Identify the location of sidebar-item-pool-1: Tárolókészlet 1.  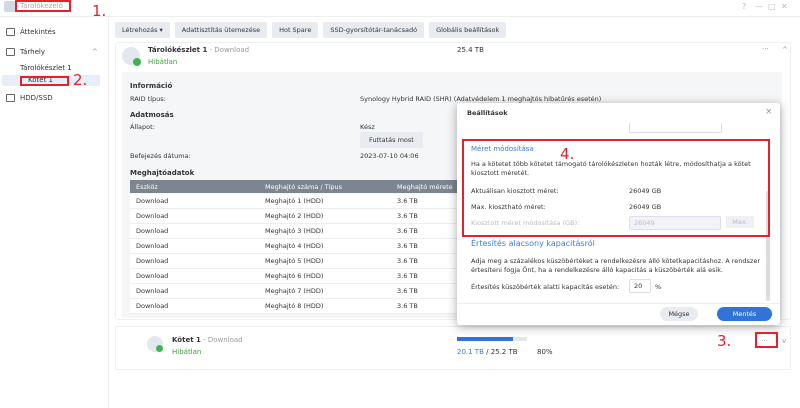
(46, 68).